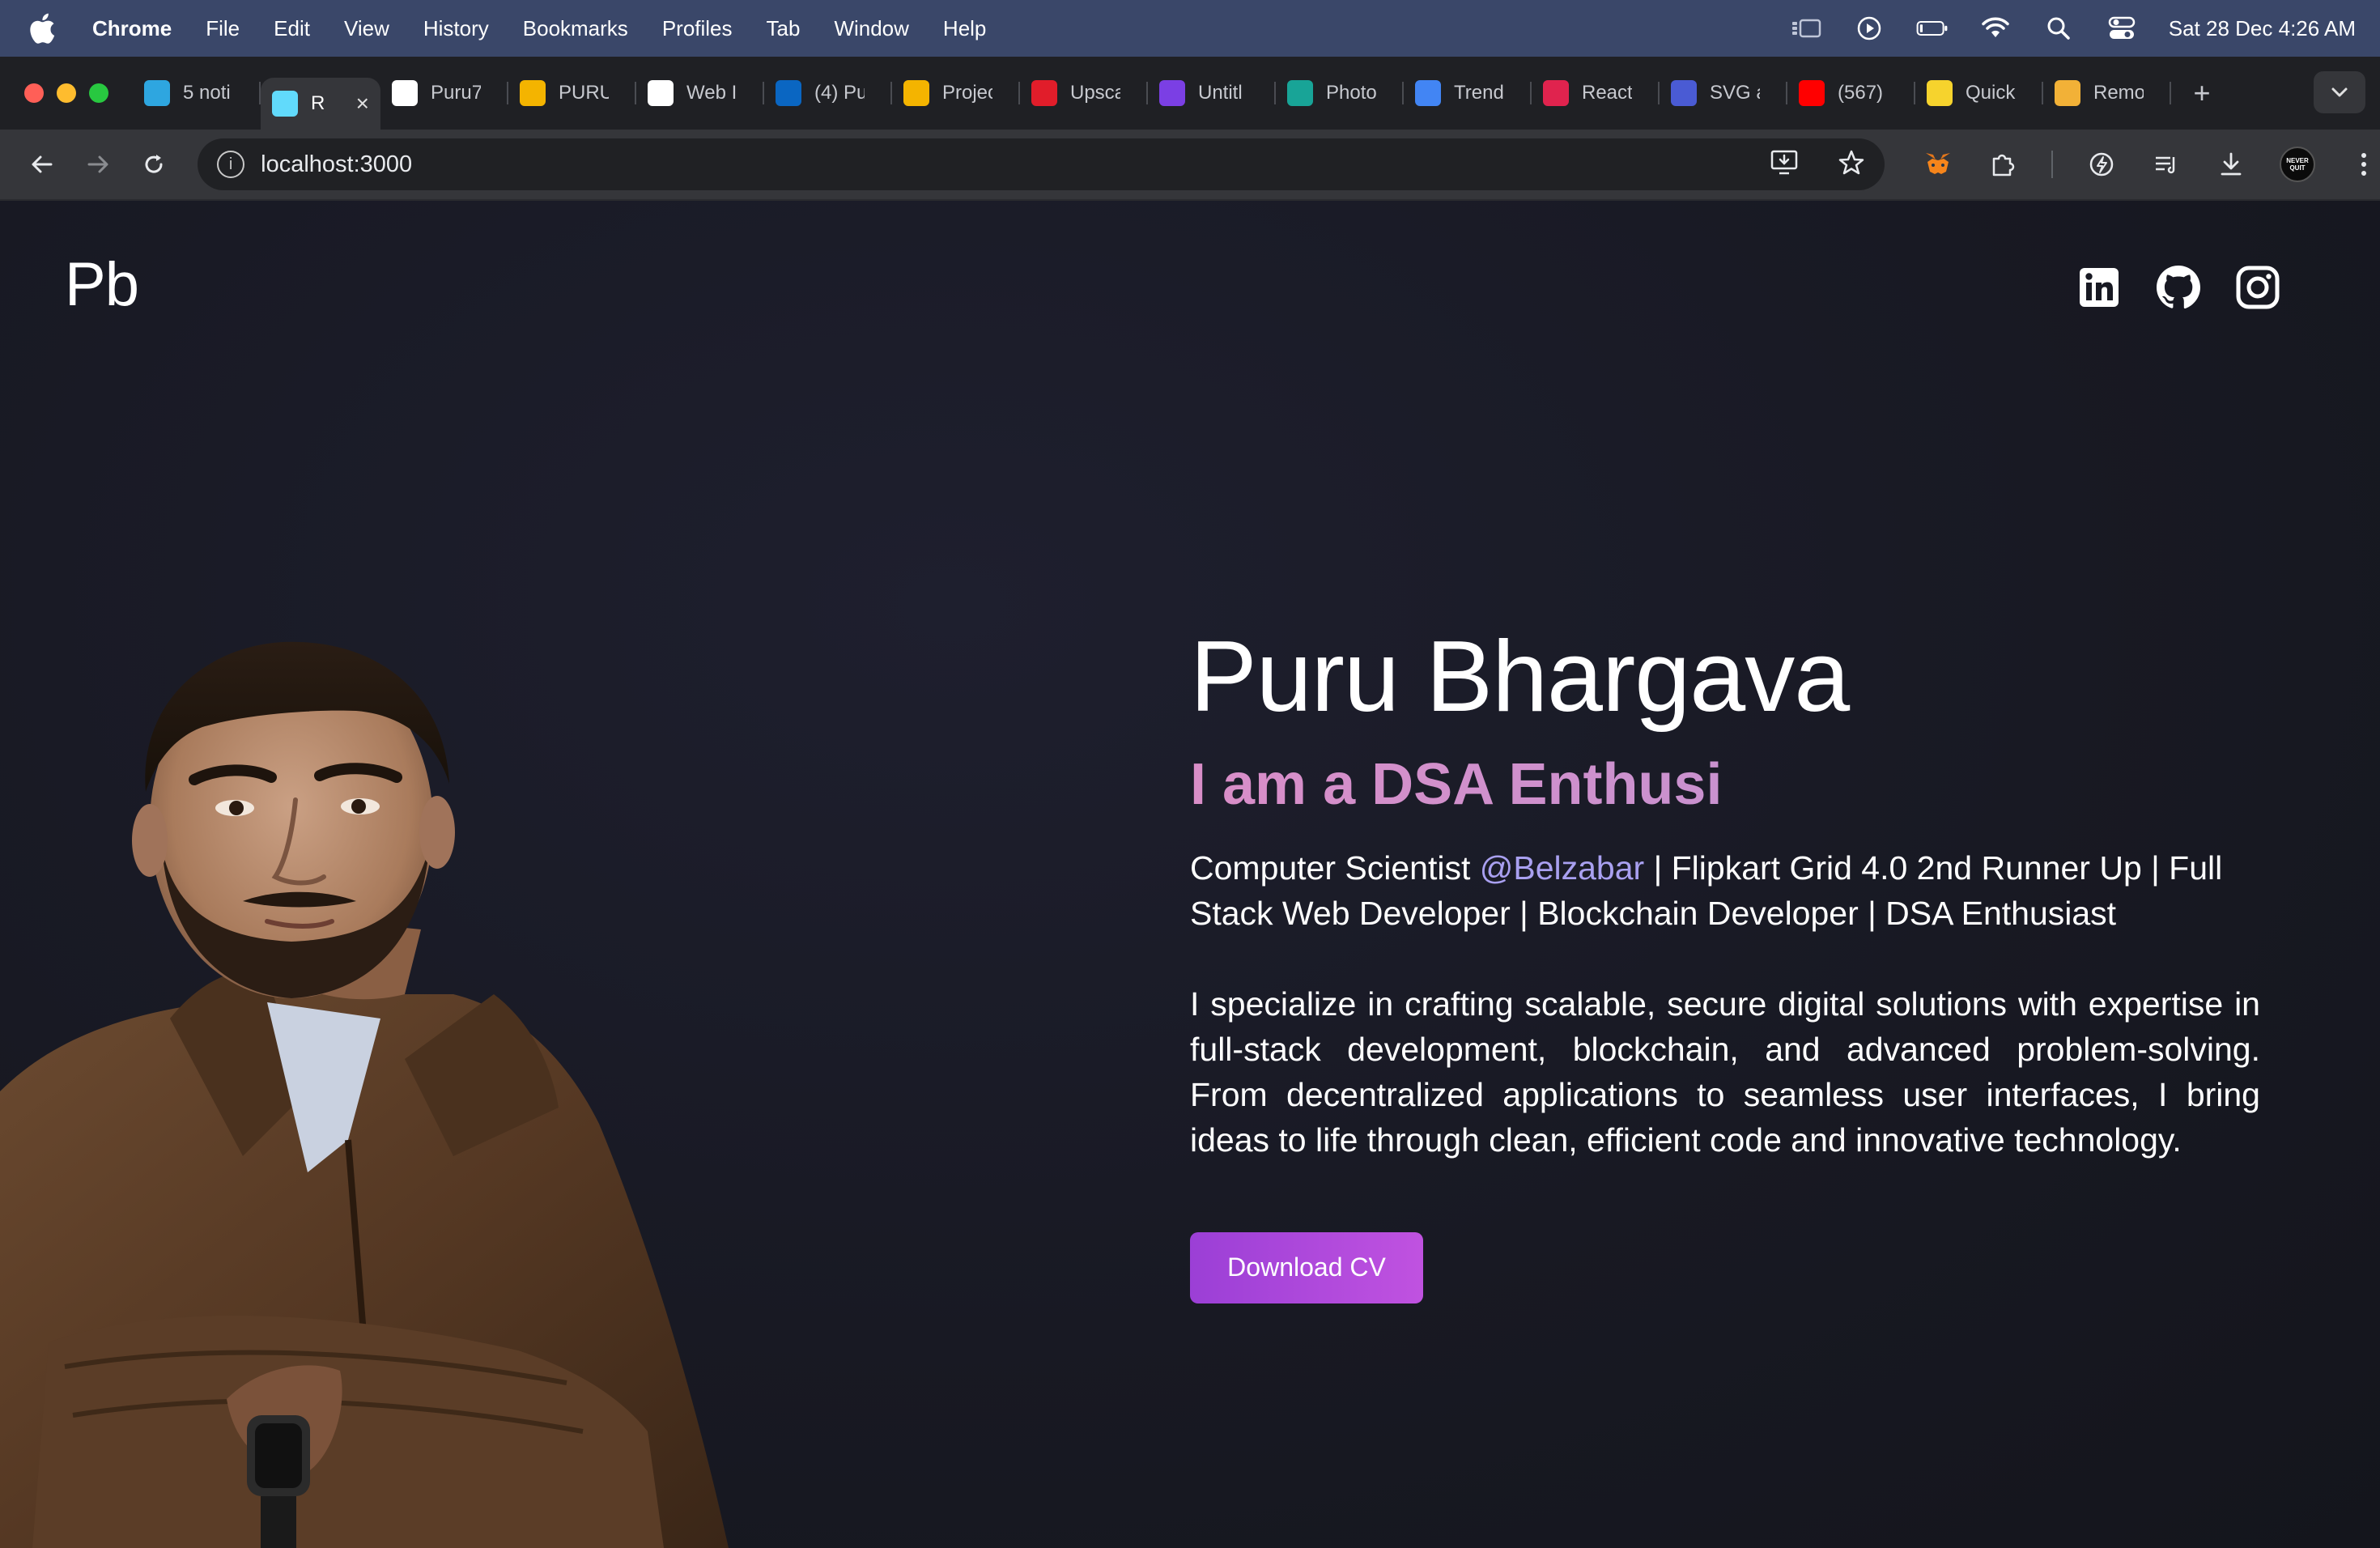 This screenshot has height=1548, width=2380. I want to click on canva-icon, so click(1172, 93).